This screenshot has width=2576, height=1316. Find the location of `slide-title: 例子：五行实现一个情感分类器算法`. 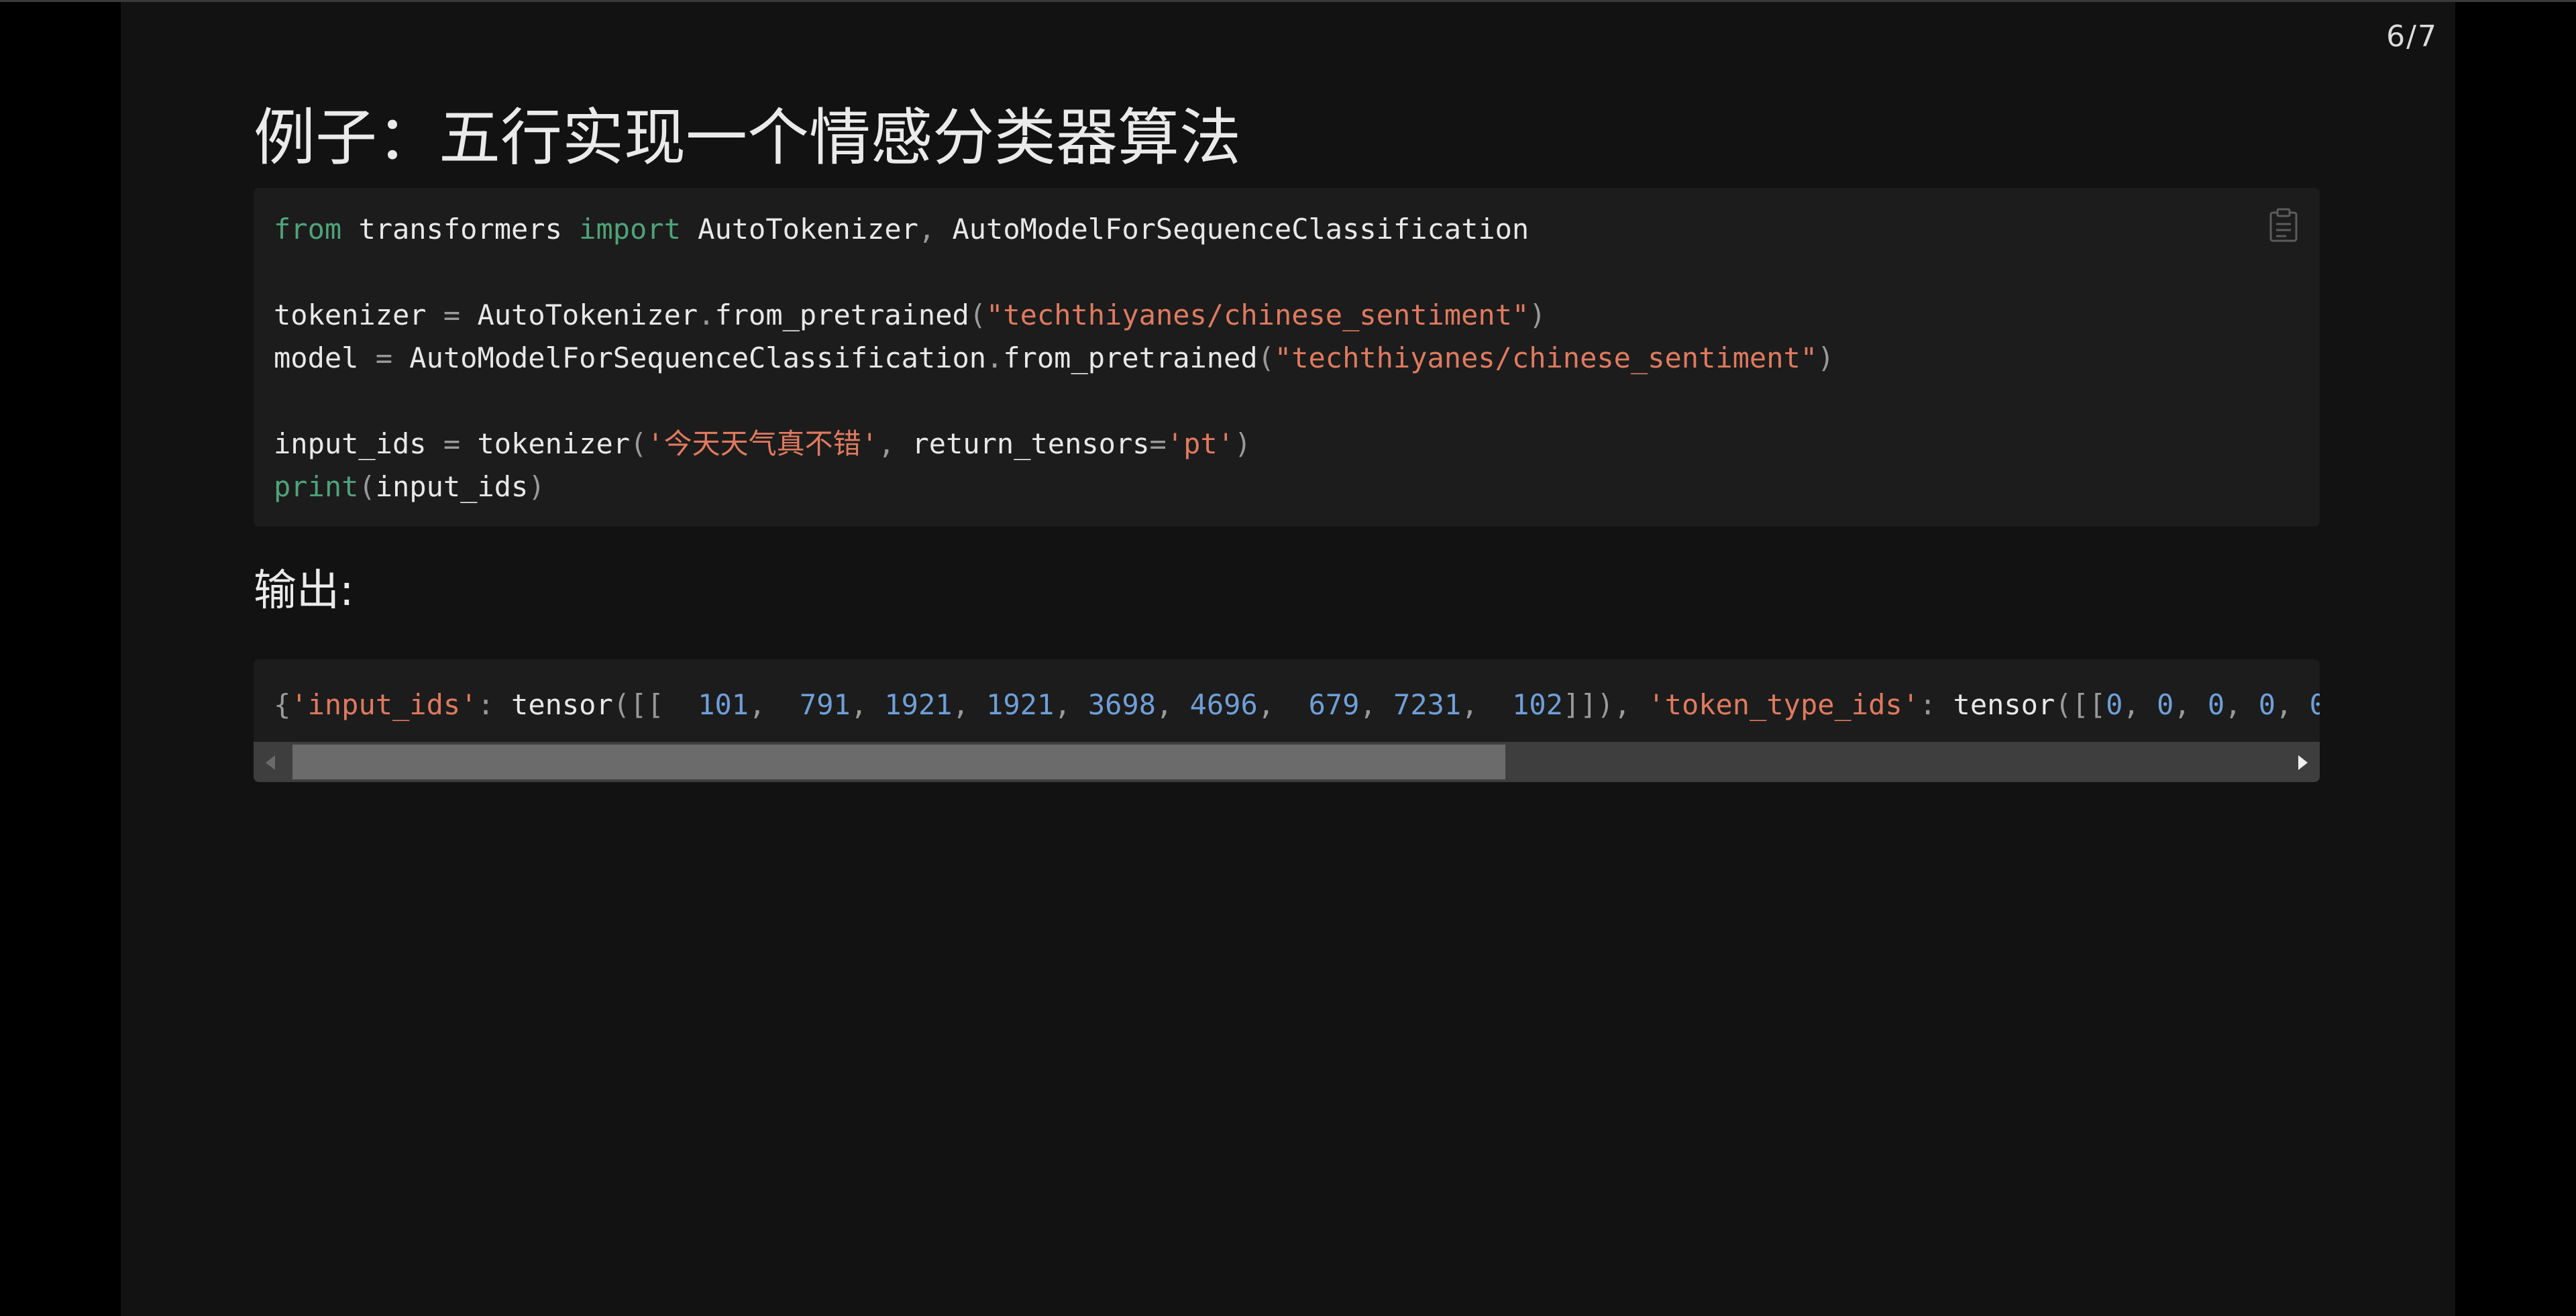

slide-title: 例子：五行实现一个情感分类器算法 is located at coordinates (748, 138).